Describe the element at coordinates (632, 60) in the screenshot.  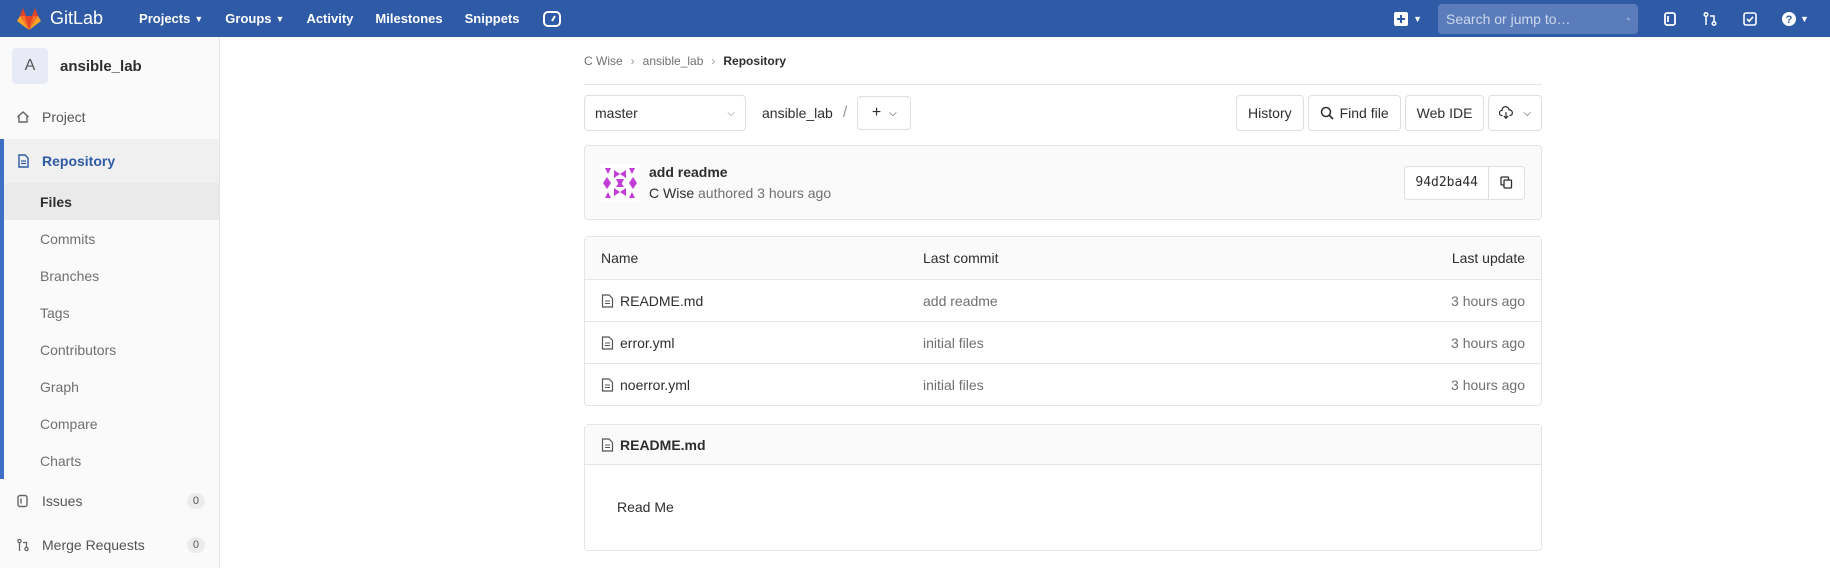
I see `chevron-right-icon: ›` at that location.